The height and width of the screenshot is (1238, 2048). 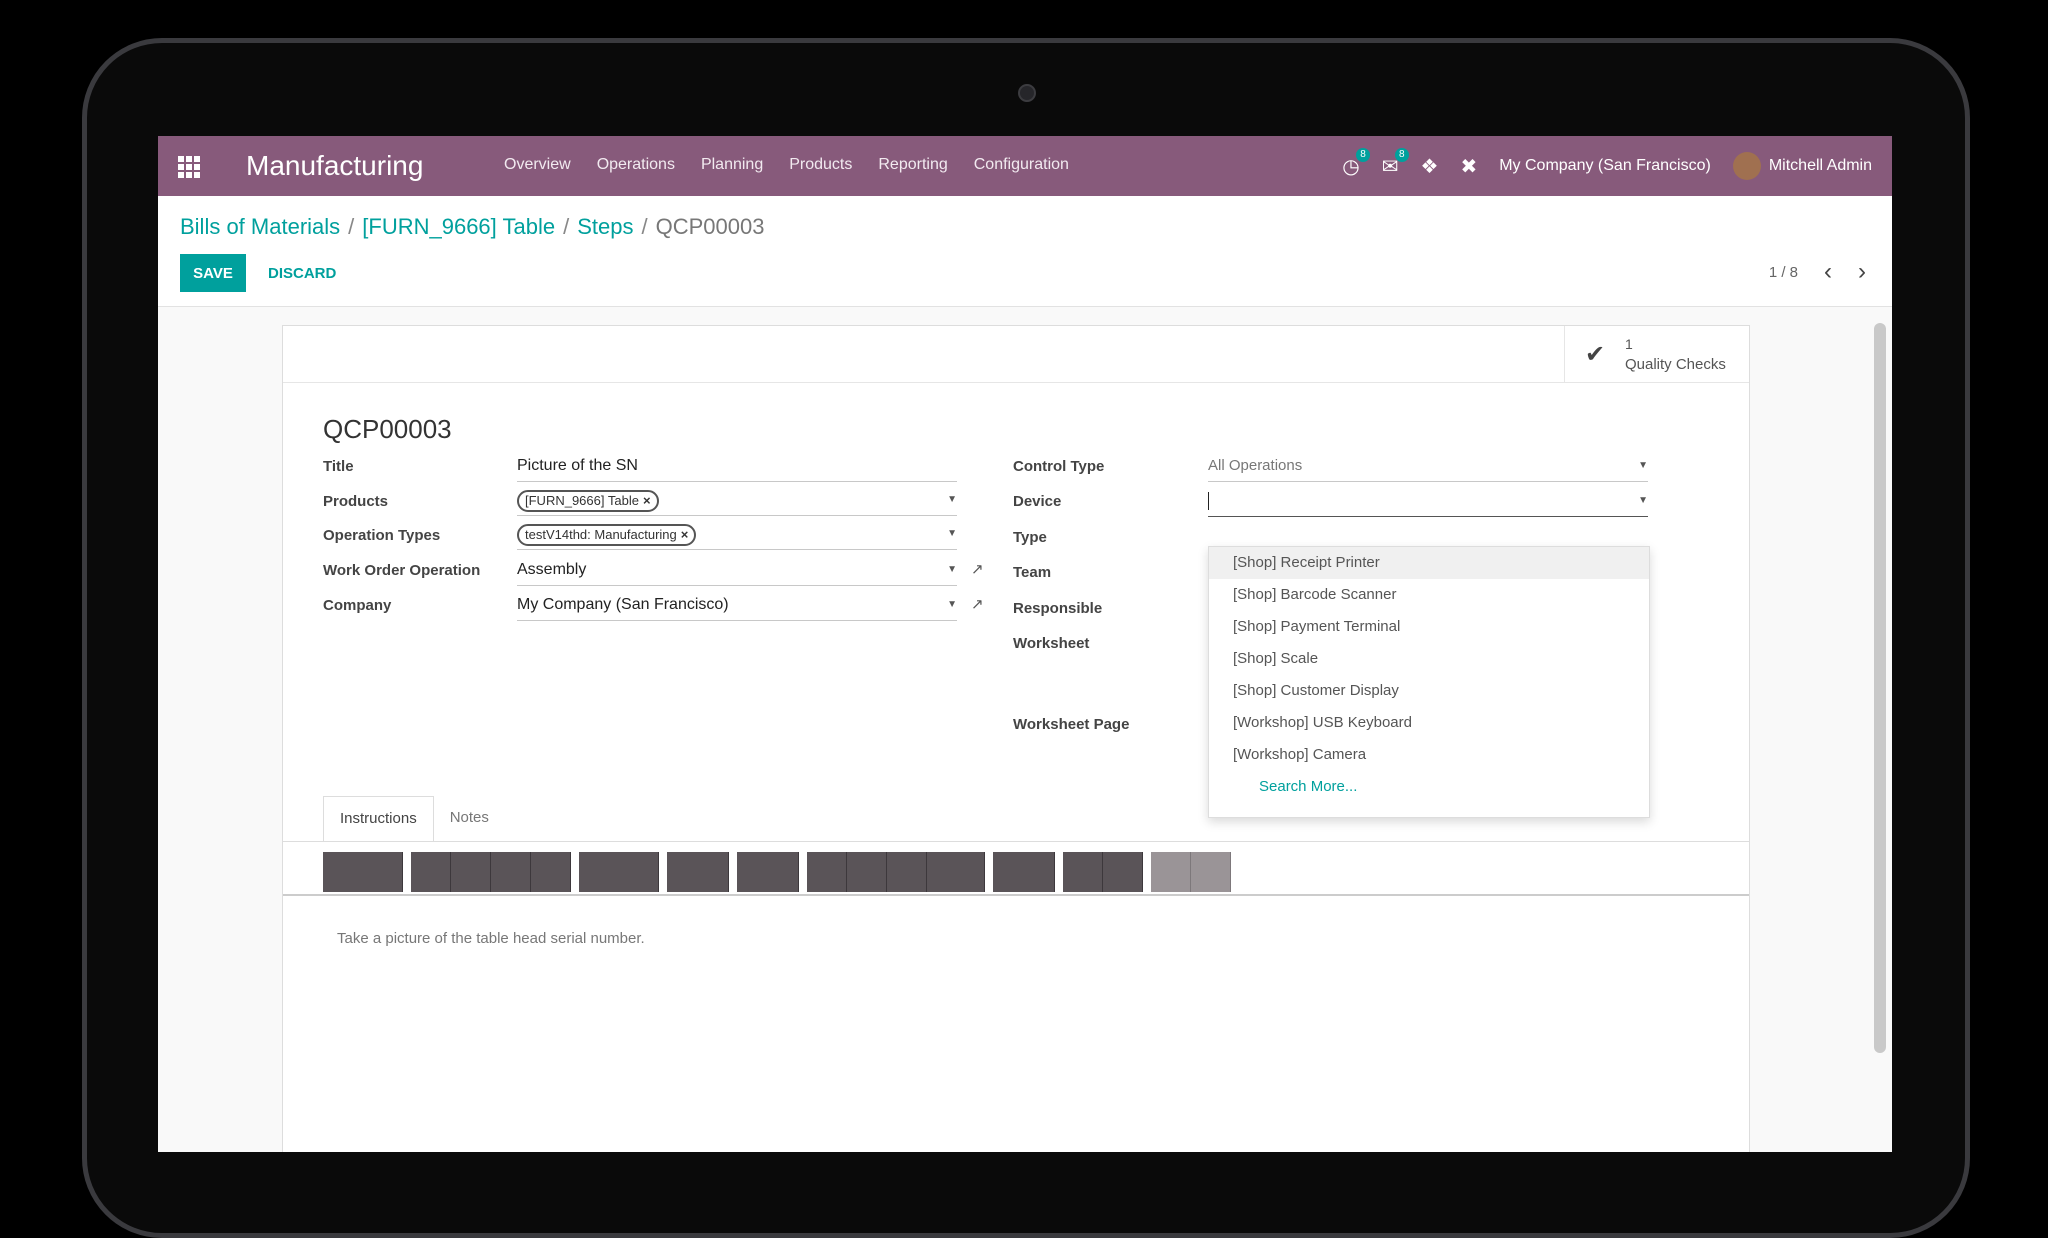 I want to click on toolbar-italic-button, so click(x=471, y=872).